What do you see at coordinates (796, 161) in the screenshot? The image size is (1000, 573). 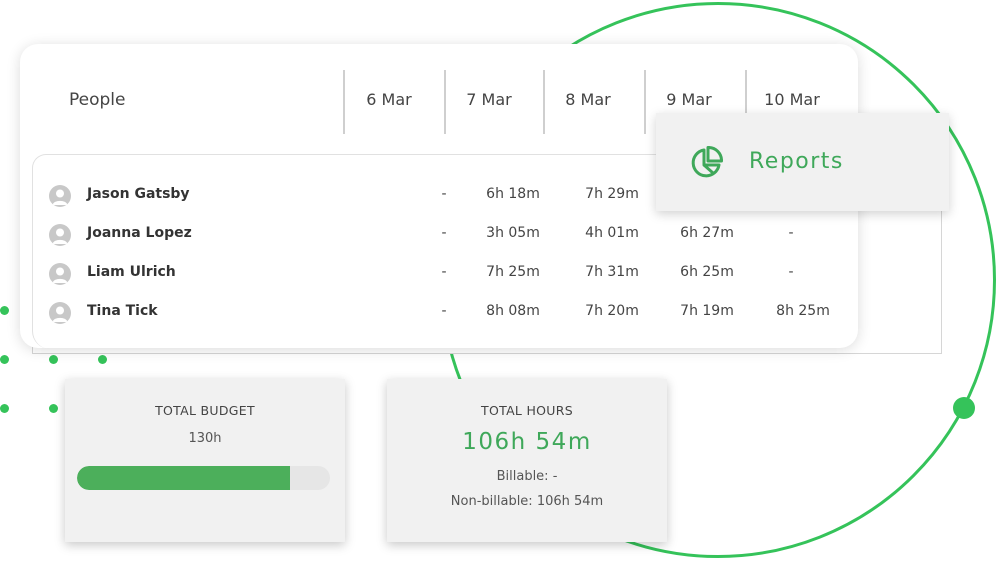 I see `reports-label: Reports` at bounding box center [796, 161].